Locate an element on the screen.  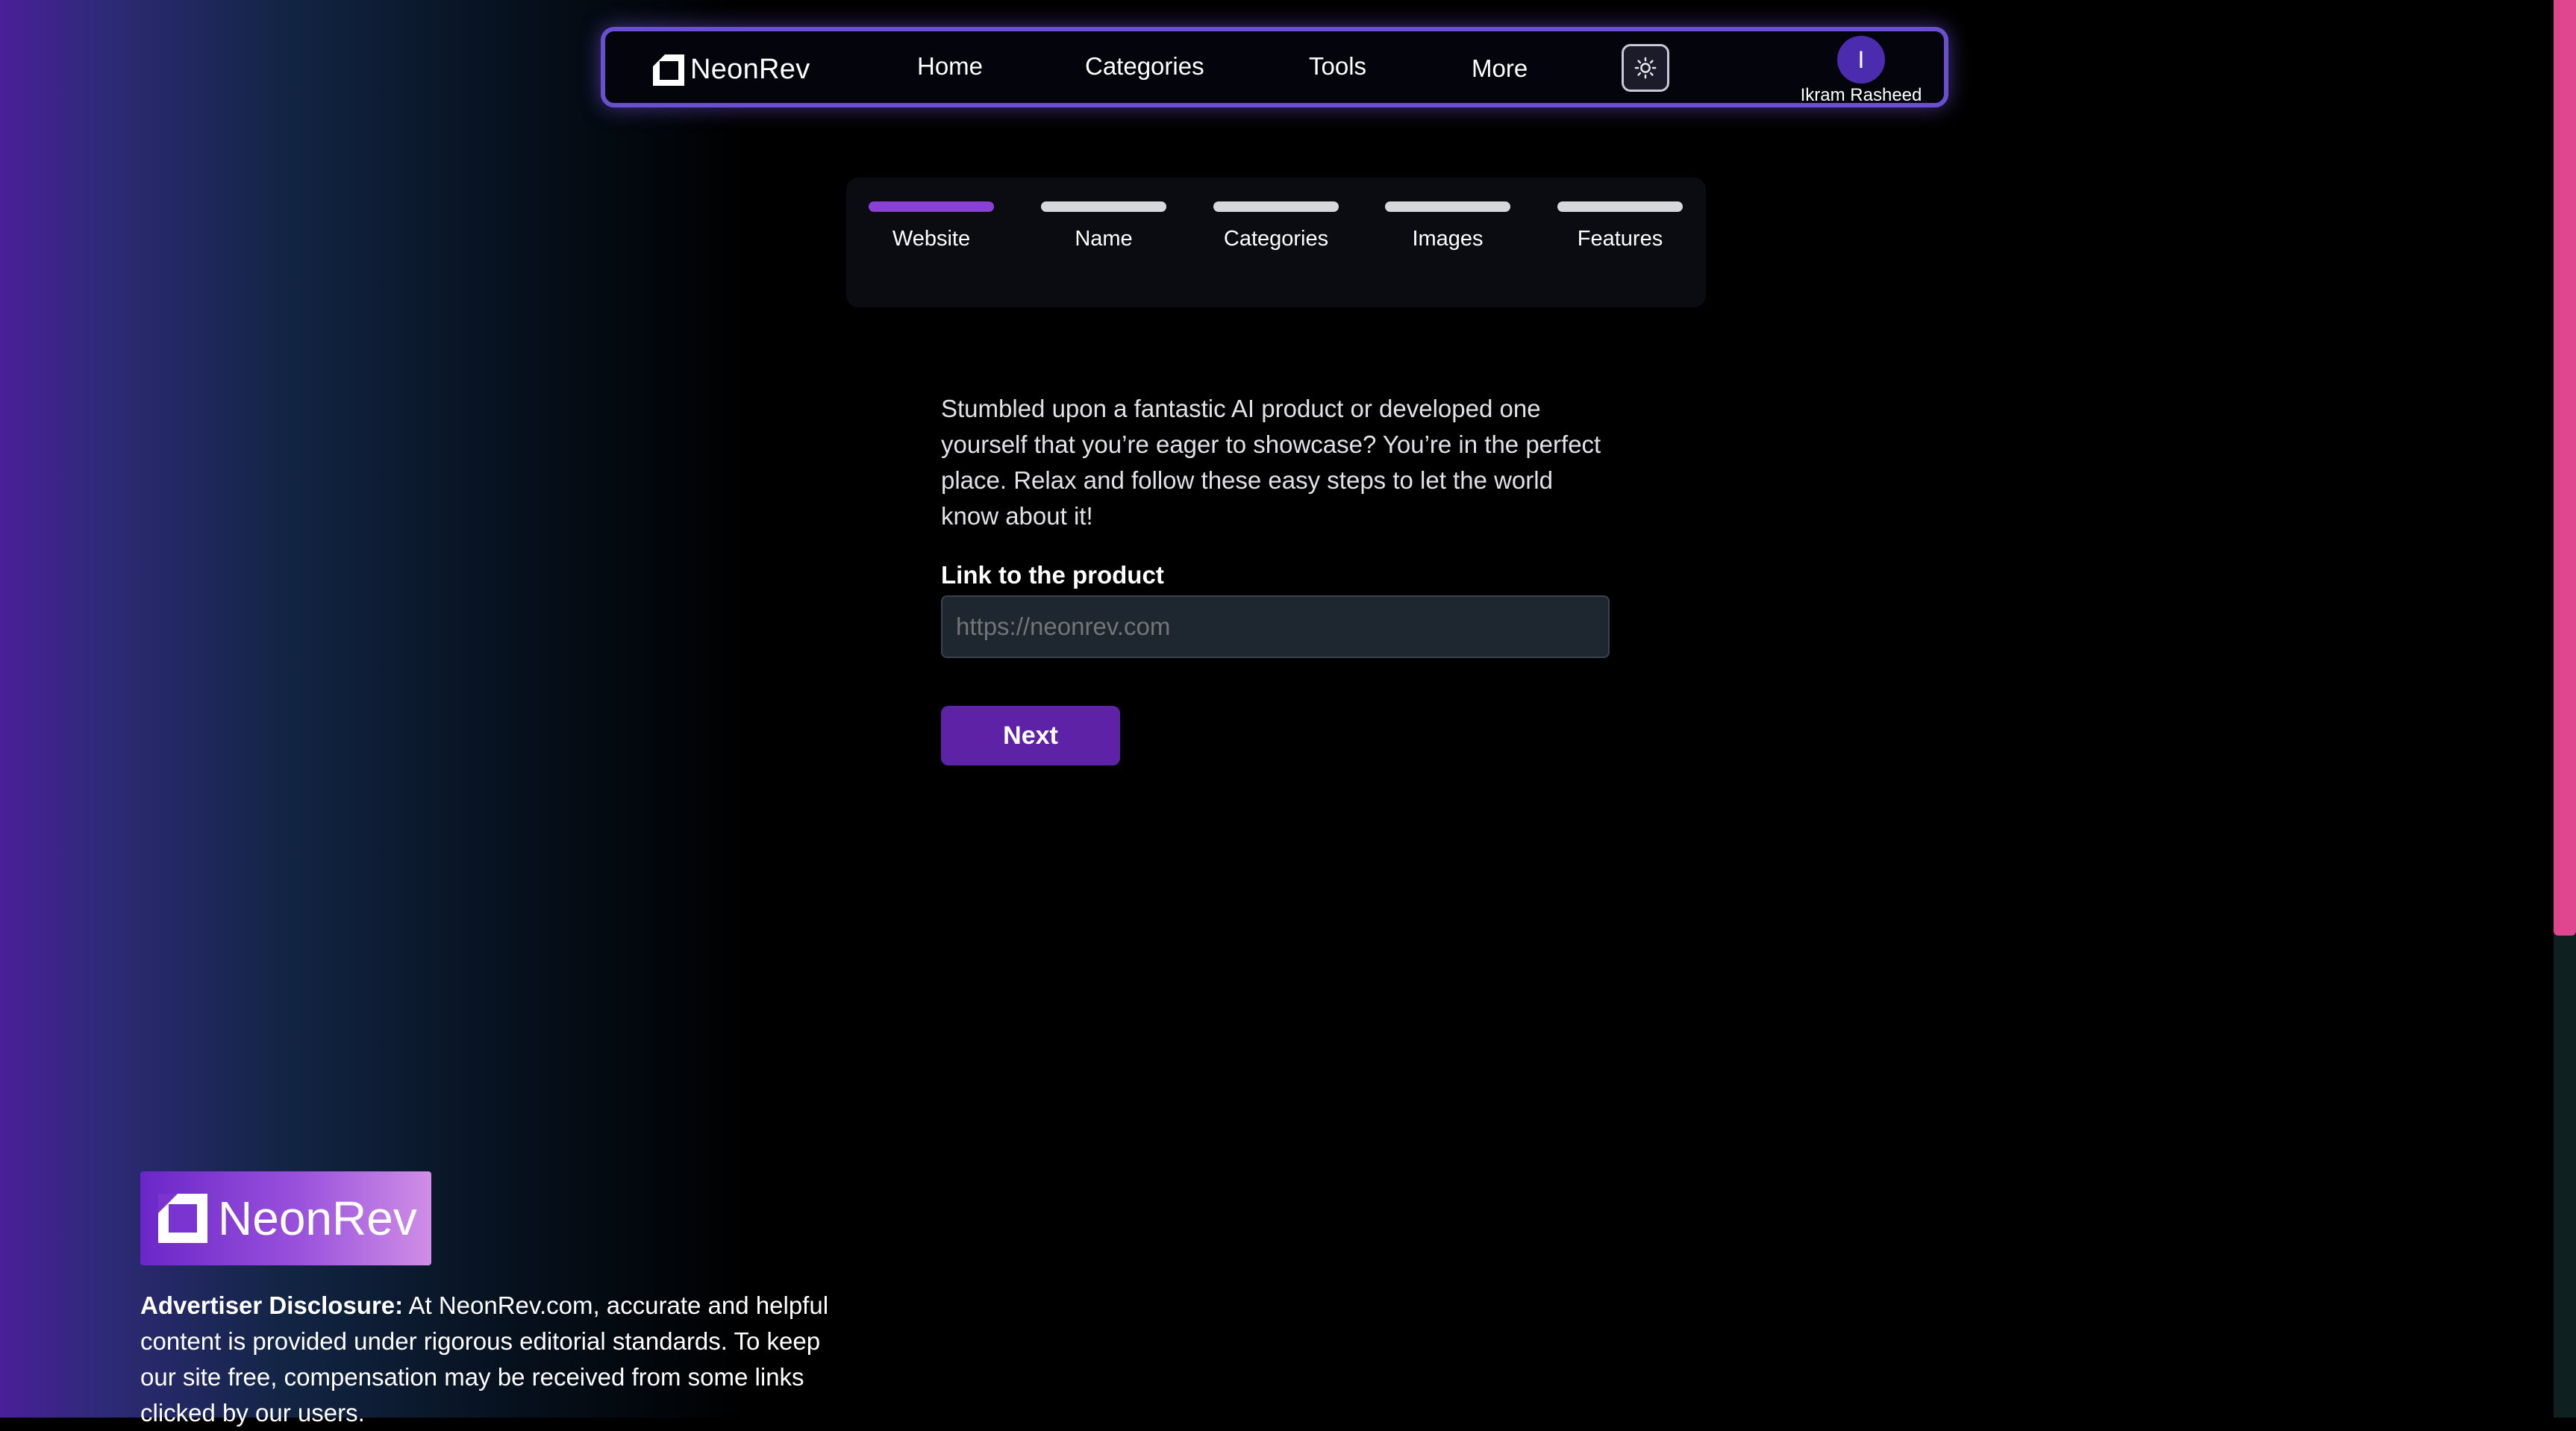
sun-icon is located at coordinates (1645, 68).